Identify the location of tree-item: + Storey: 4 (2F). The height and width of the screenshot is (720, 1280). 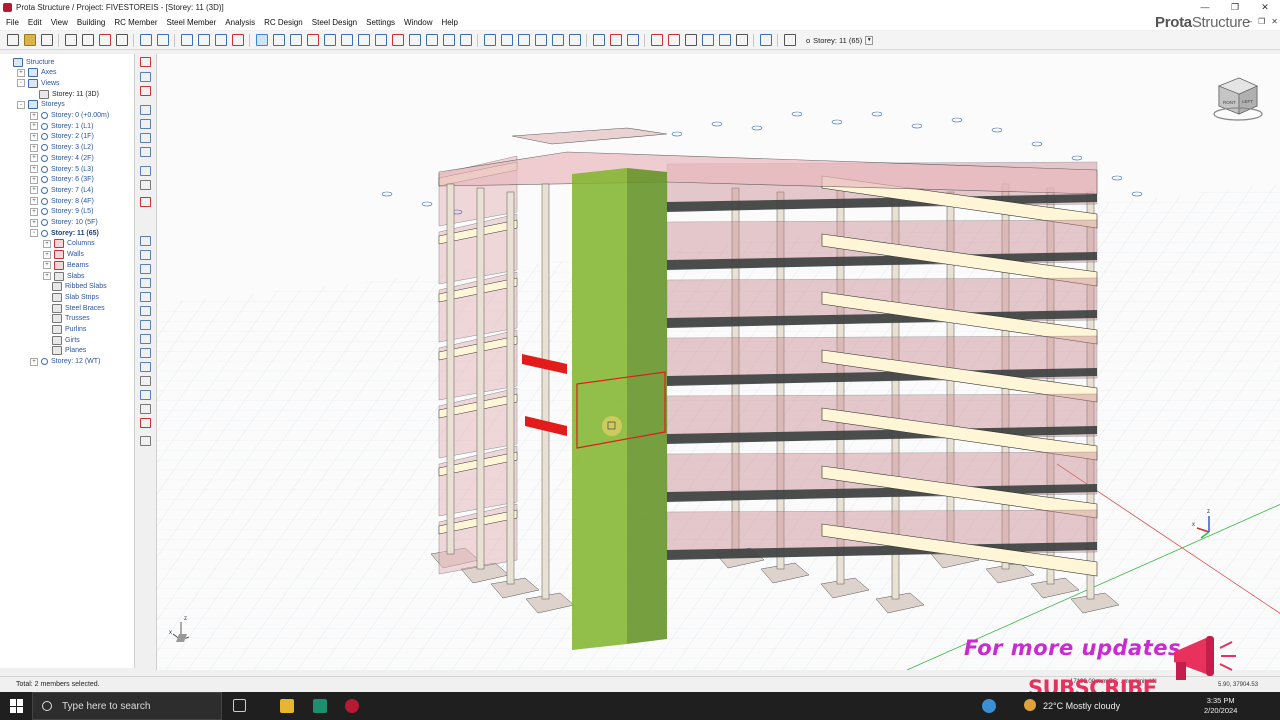
(62, 158).